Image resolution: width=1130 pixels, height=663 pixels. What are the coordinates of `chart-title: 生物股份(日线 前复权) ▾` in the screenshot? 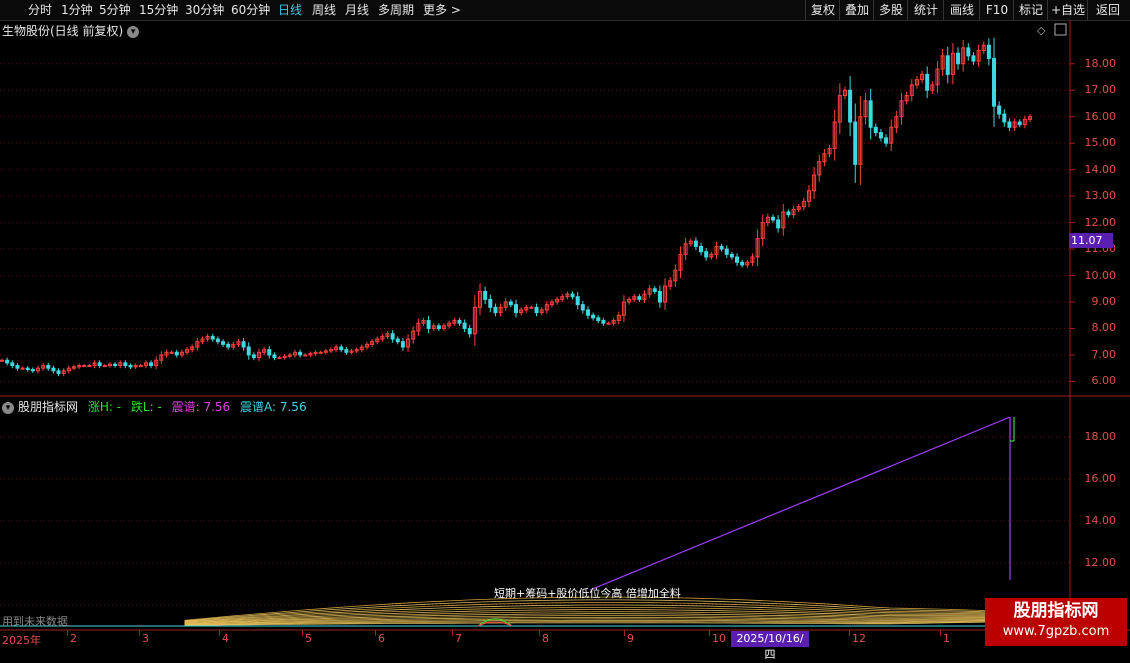 It's located at (71, 30).